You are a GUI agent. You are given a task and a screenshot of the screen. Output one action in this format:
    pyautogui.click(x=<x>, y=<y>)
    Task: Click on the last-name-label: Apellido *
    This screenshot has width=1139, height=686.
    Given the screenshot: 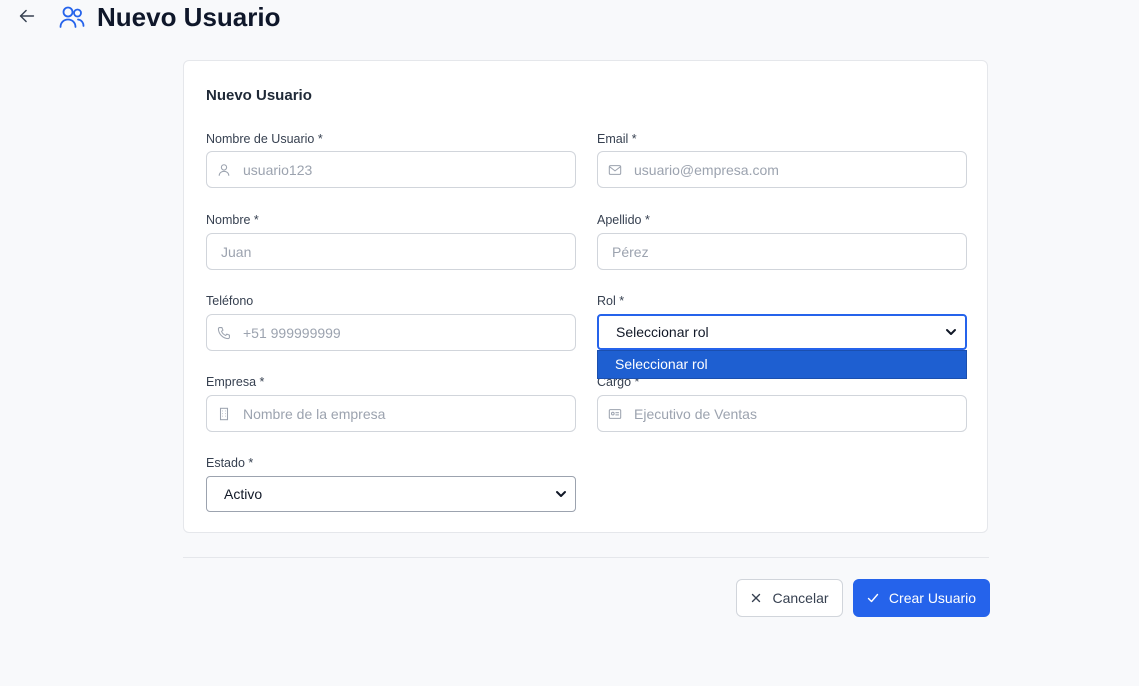 What is the action you would take?
    pyautogui.click(x=623, y=220)
    